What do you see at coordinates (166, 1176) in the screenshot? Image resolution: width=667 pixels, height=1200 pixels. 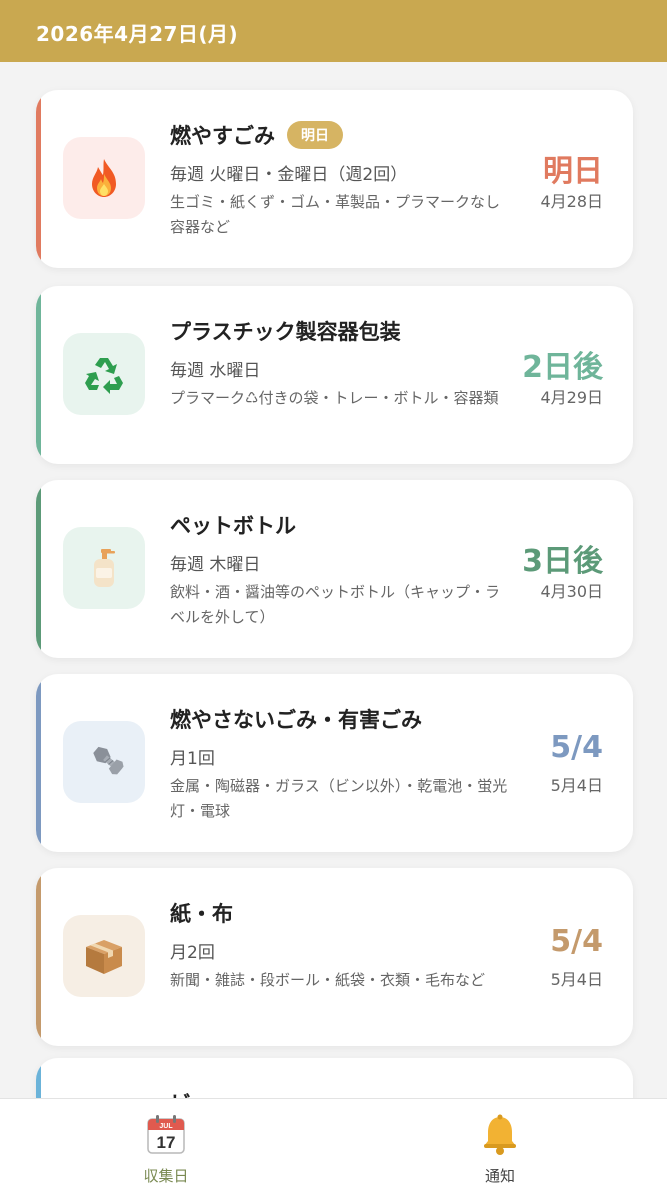 I see `tab-label: 収集日` at bounding box center [166, 1176].